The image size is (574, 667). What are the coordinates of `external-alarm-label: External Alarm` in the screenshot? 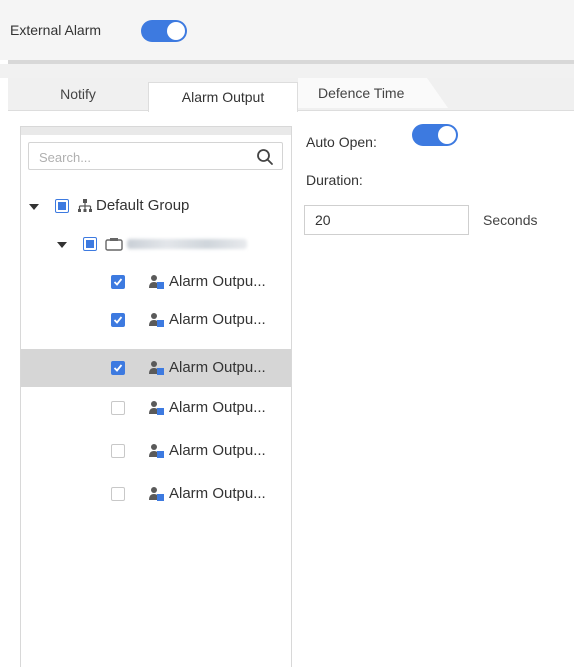 It's located at (56, 30).